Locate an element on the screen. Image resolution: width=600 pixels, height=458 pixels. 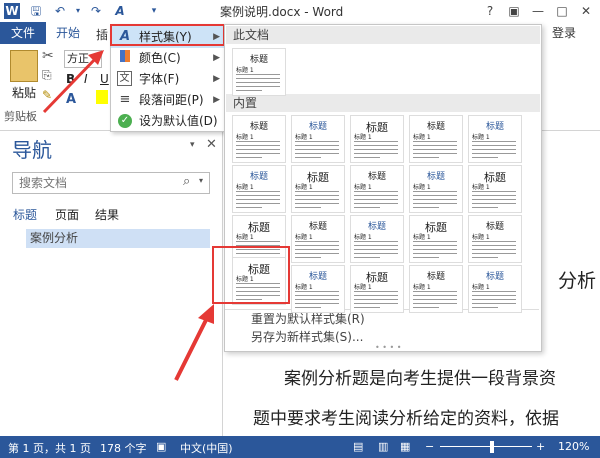
status-word-count: 178 个字 is located at coordinates (123, 448).